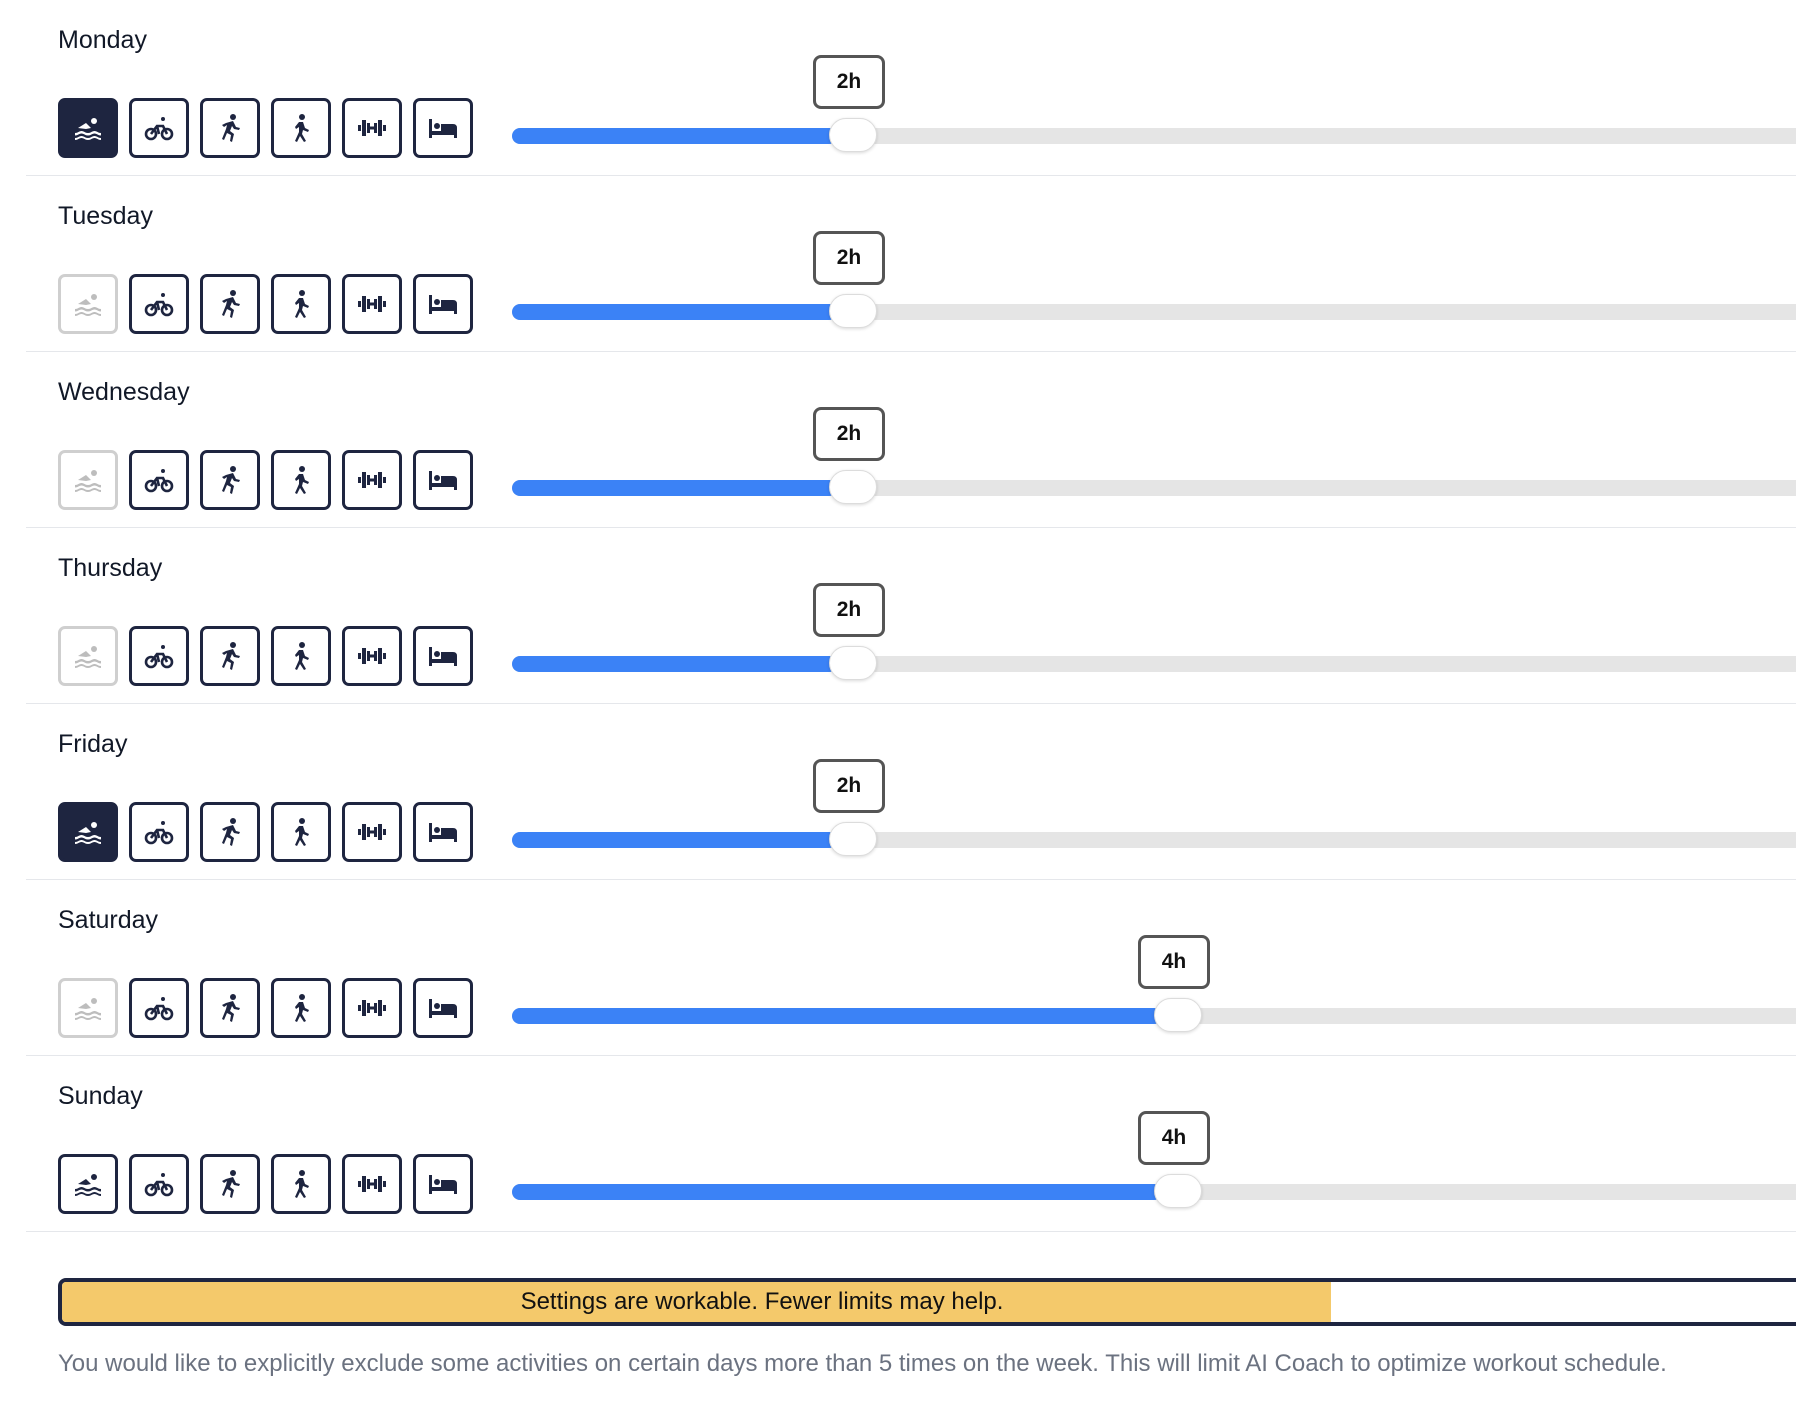 The width and height of the screenshot is (1796, 1402). Describe the element at coordinates (849, 786) in the screenshot. I see `hours-value-tooltip: 2h` at that location.